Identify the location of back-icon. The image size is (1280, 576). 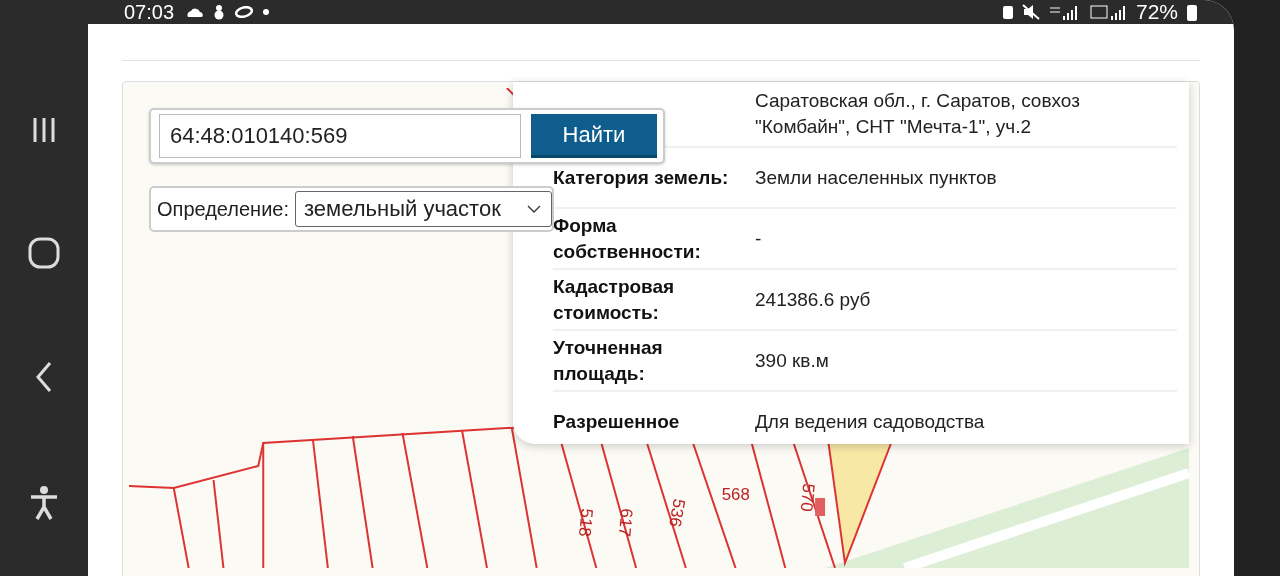
(44, 377).